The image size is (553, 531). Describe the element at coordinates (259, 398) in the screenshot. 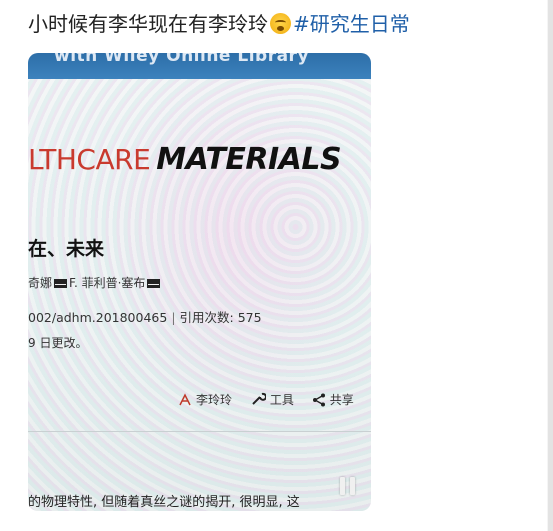

I see `wrench-icon` at that location.